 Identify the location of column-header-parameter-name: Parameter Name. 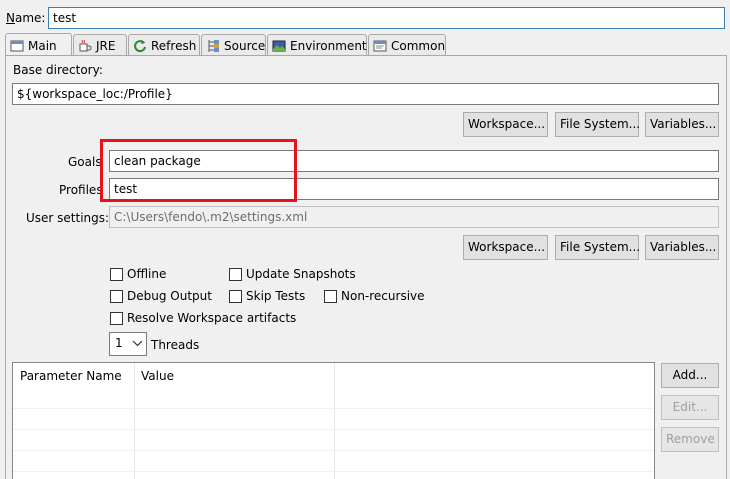
(73, 376).